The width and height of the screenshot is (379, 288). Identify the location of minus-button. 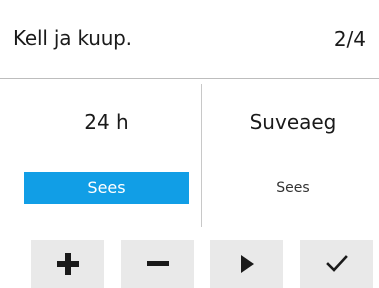
(157, 264).